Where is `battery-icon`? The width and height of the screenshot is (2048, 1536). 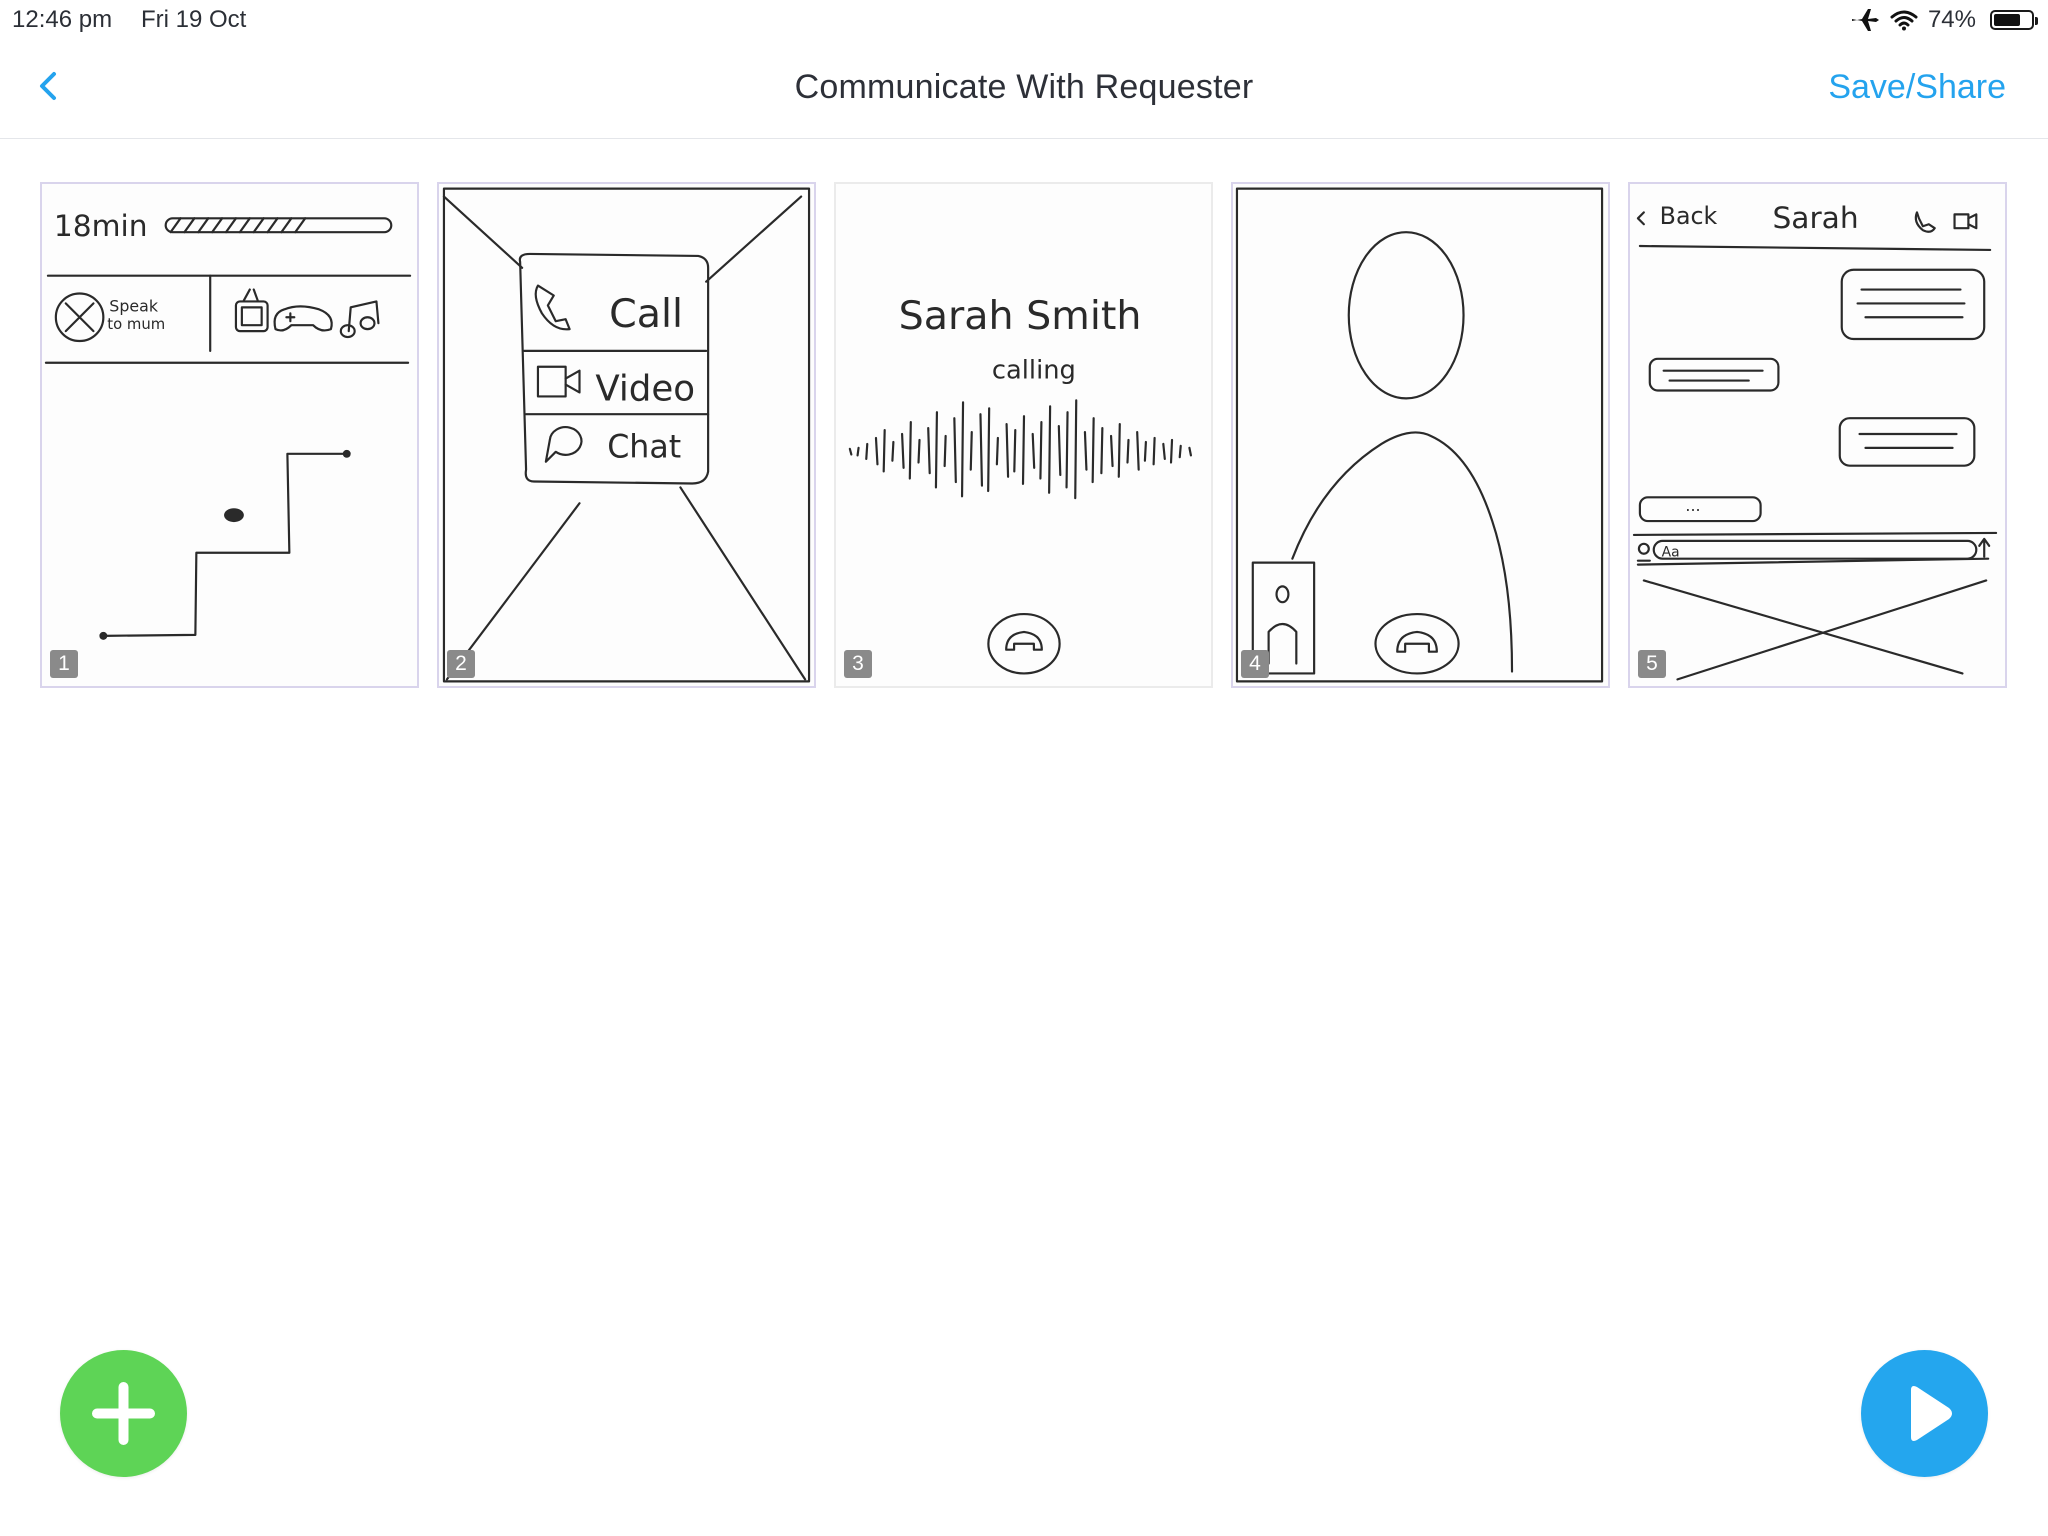
battery-icon is located at coordinates (2014, 20).